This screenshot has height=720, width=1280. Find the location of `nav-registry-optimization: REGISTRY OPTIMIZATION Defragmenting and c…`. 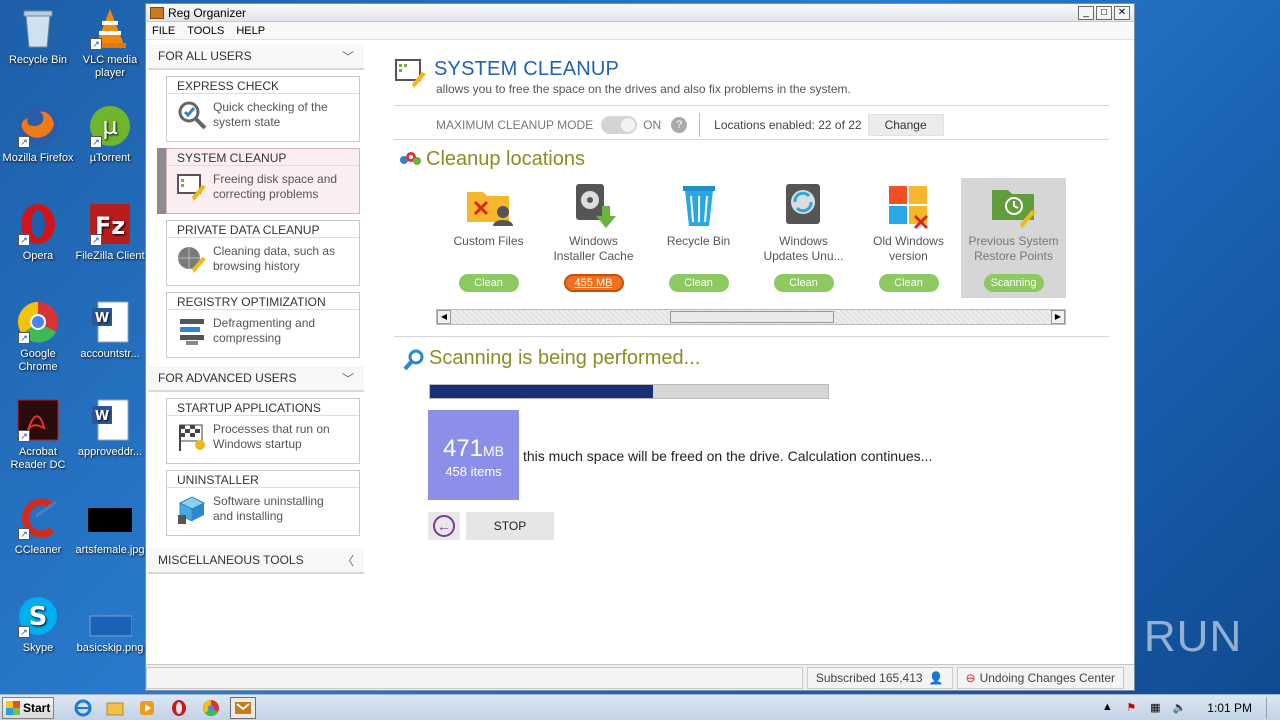

nav-registry-optimization: REGISTRY OPTIMIZATION Defragmenting and c… is located at coordinates (263, 325).